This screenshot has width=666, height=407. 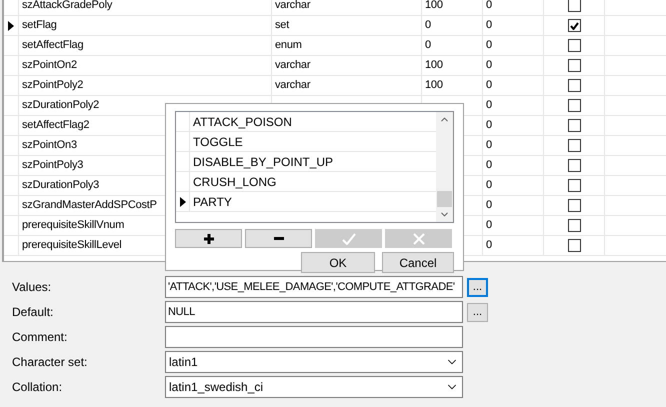 What do you see at coordinates (314, 362) in the screenshot?
I see `dropdown: latin1` at bounding box center [314, 362].